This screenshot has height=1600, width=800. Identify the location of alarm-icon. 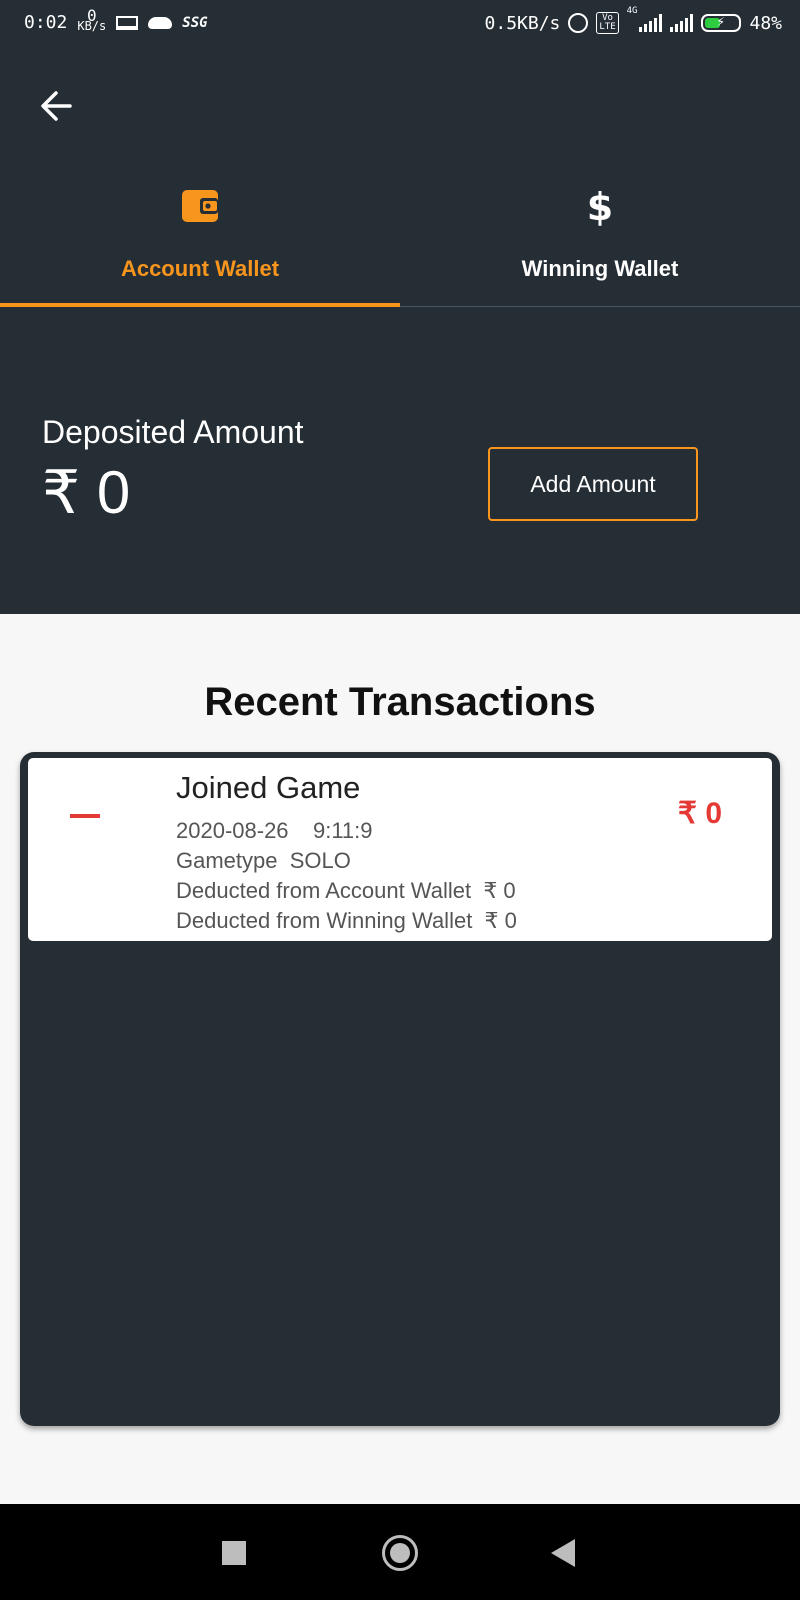
(578, 23).